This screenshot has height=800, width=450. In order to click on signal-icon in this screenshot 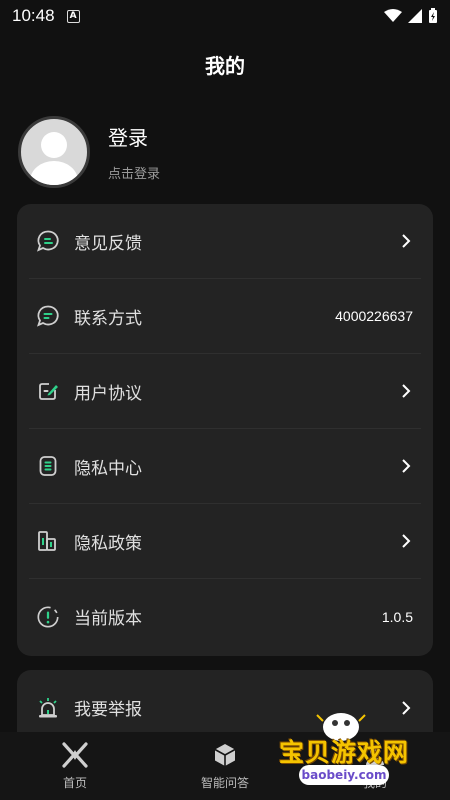, I will do `click(415, 16)`.